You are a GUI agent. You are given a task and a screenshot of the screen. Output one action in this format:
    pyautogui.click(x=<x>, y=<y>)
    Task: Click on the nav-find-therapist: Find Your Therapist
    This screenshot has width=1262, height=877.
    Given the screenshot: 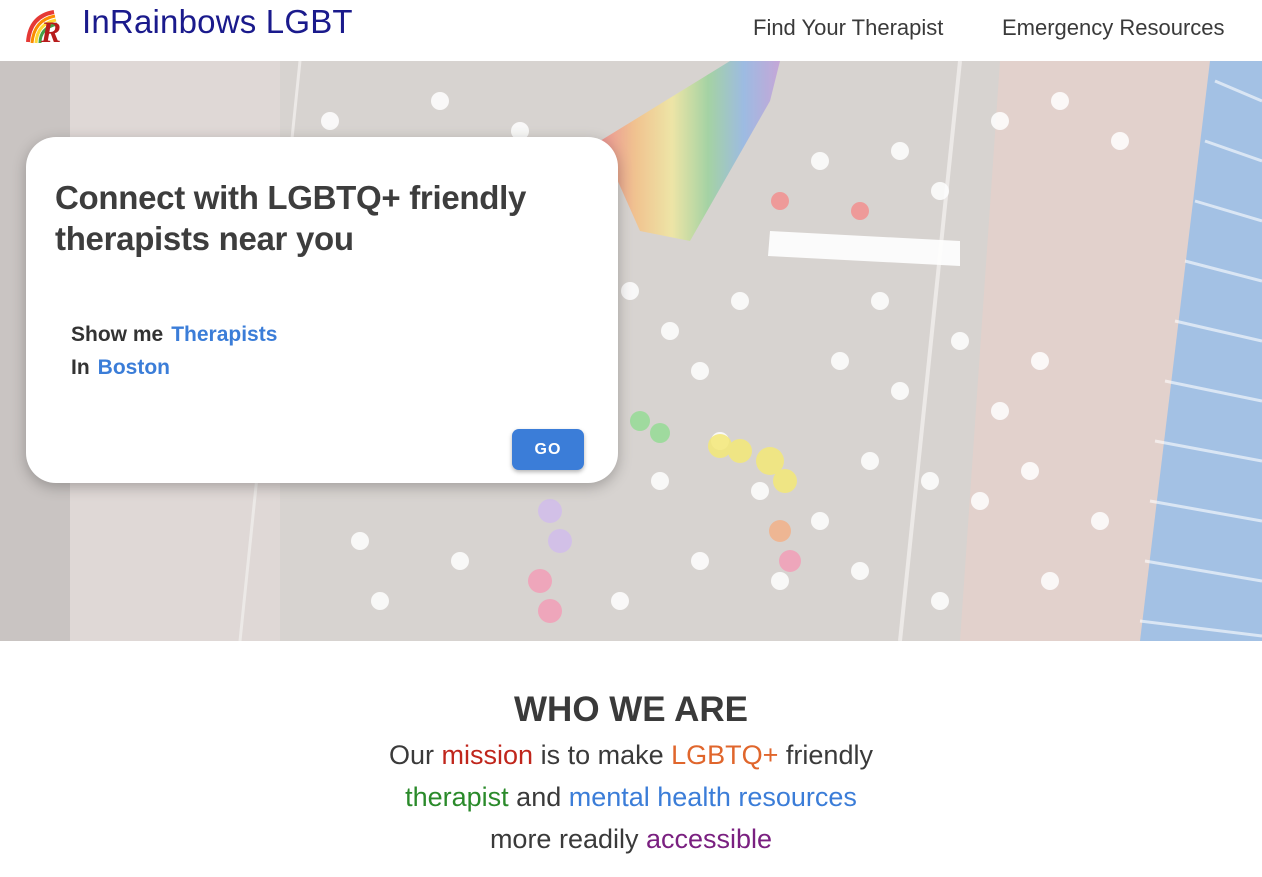 What is the action you would take?
    pyautogui.click(x=848, y=28)
    